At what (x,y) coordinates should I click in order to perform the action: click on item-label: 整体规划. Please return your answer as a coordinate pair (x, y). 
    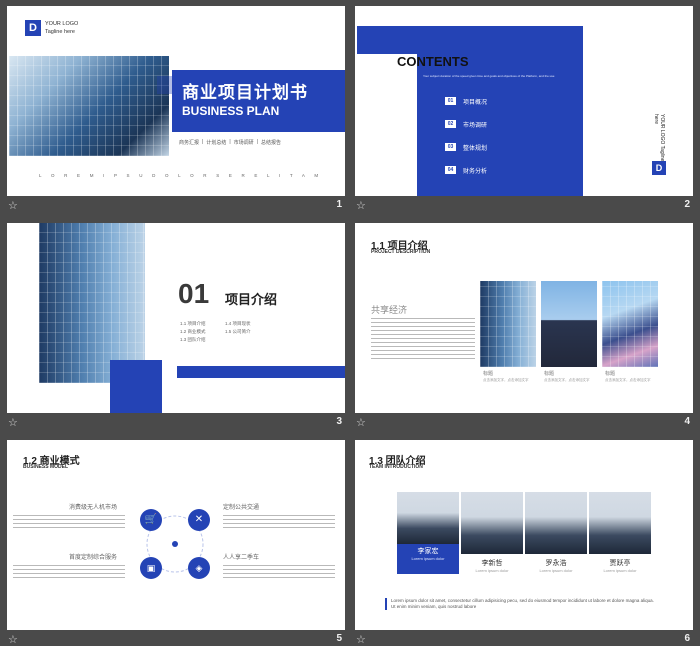
    Looking at the image, I should click on (475, 148).